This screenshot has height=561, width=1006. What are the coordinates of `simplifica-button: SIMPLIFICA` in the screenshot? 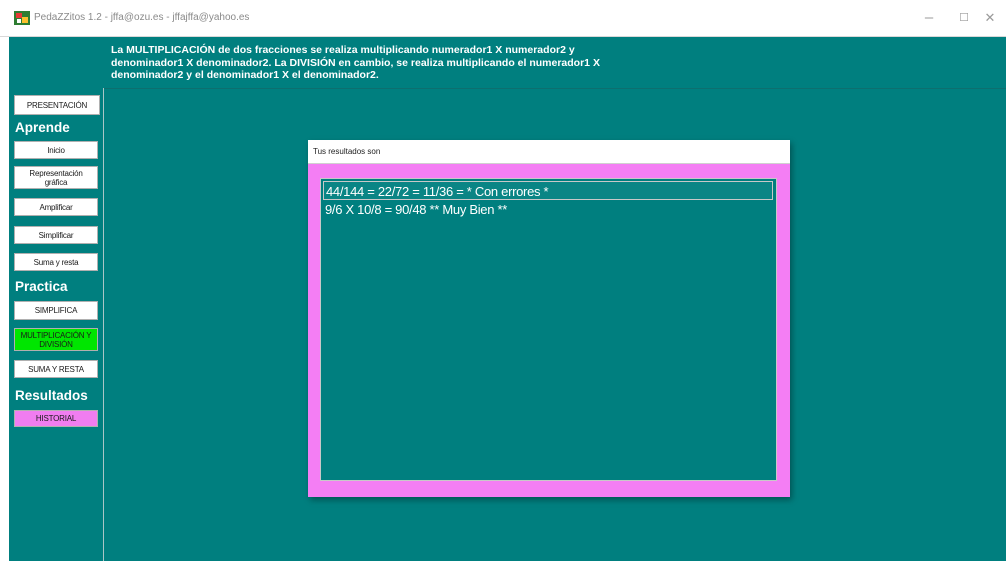 It's located at (56, 310).